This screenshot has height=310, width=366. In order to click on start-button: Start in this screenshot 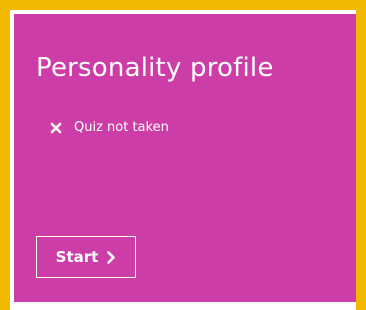, I will do `click(86, 257)`.